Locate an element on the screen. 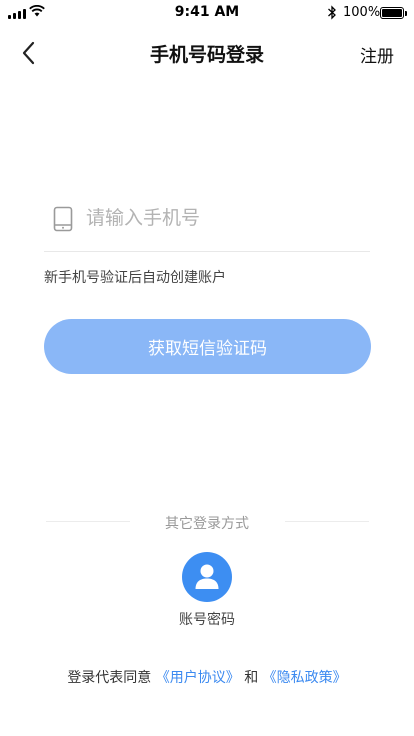  agreement-text: 登录代表同意 《用户协议》 和 《隐私政策》 is located at coordinates (207, 677).